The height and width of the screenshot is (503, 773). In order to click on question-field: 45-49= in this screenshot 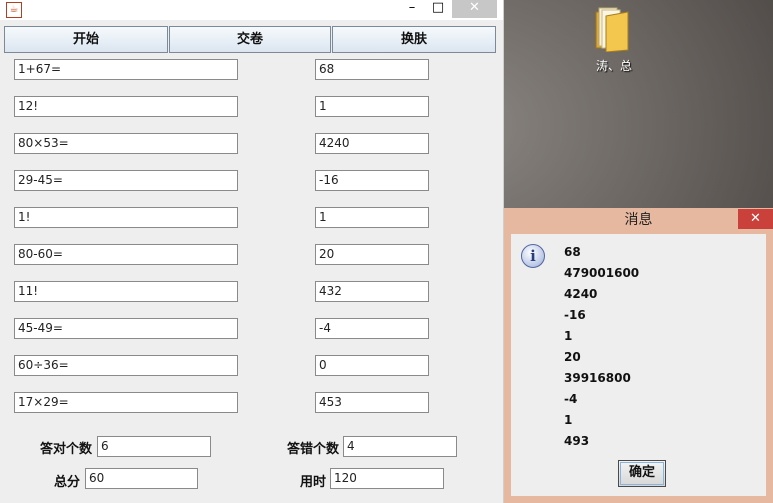, I will do `click(126, 328)`.